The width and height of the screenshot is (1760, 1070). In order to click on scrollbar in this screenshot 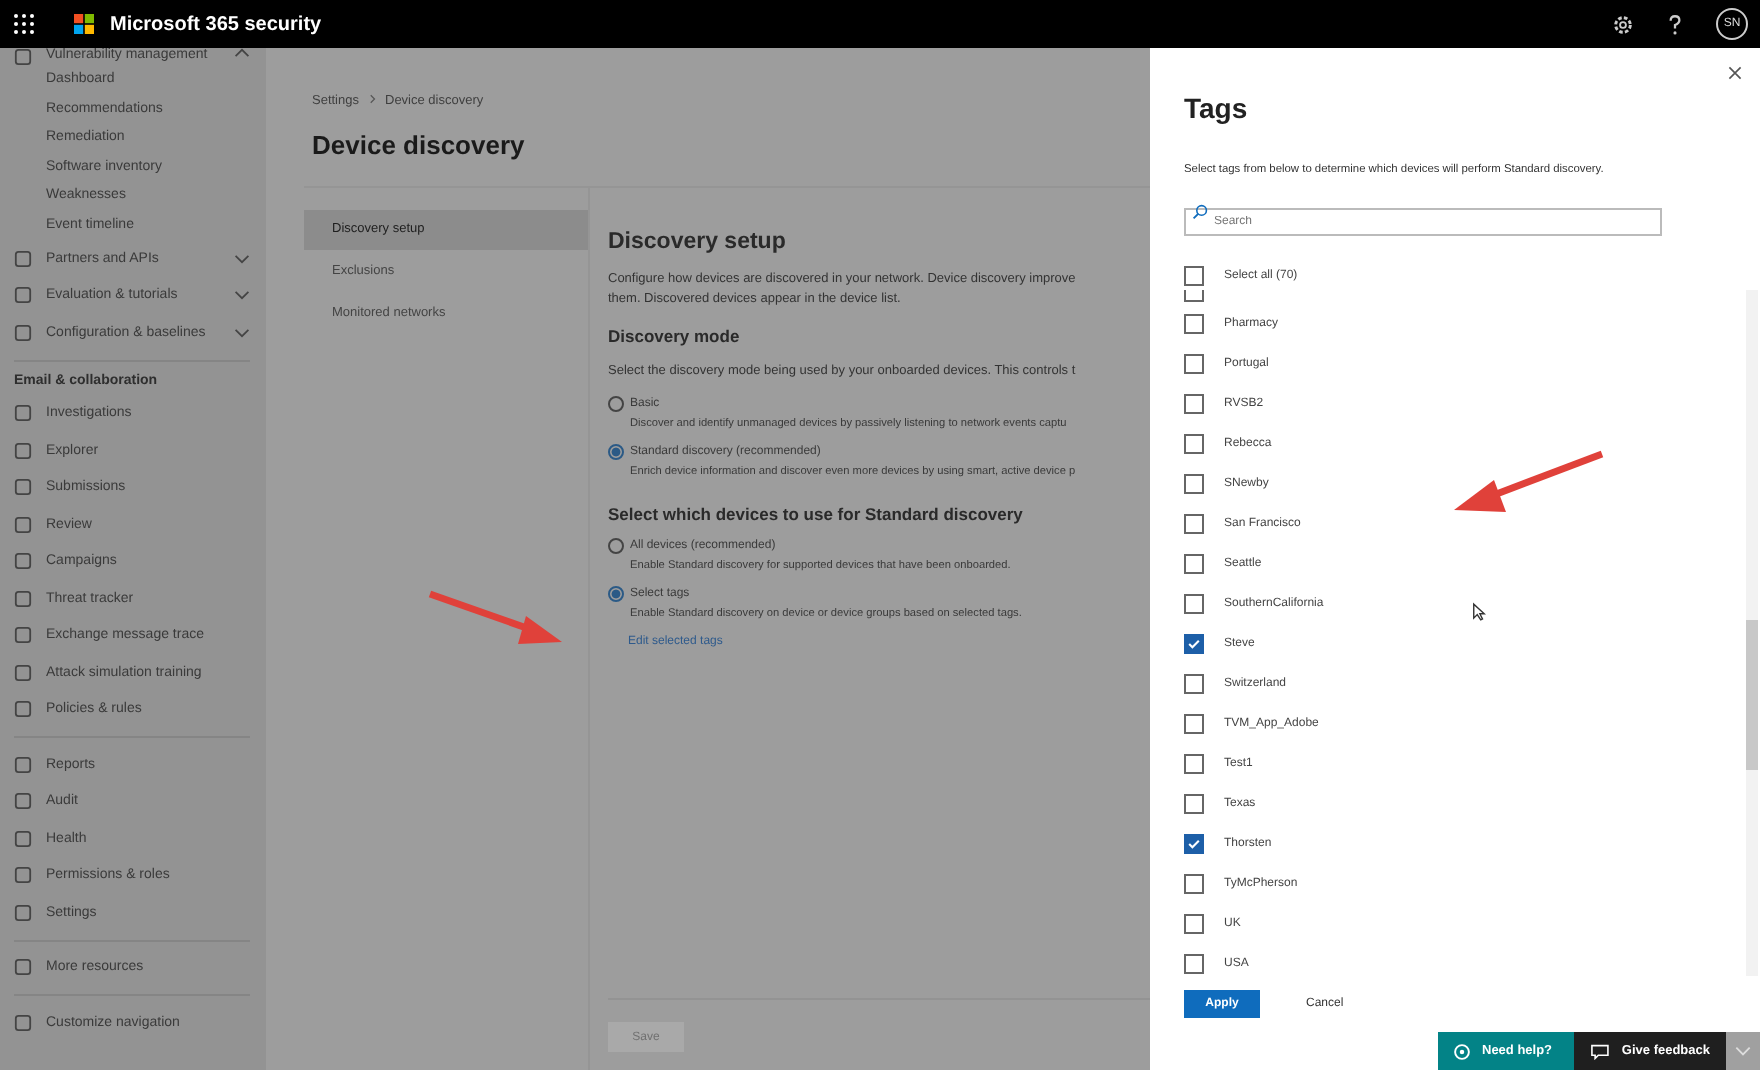, I will do `click(1752, 633)`.